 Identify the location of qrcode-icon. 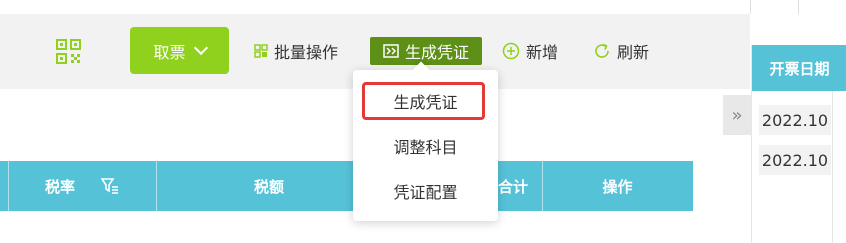
(68, 51).